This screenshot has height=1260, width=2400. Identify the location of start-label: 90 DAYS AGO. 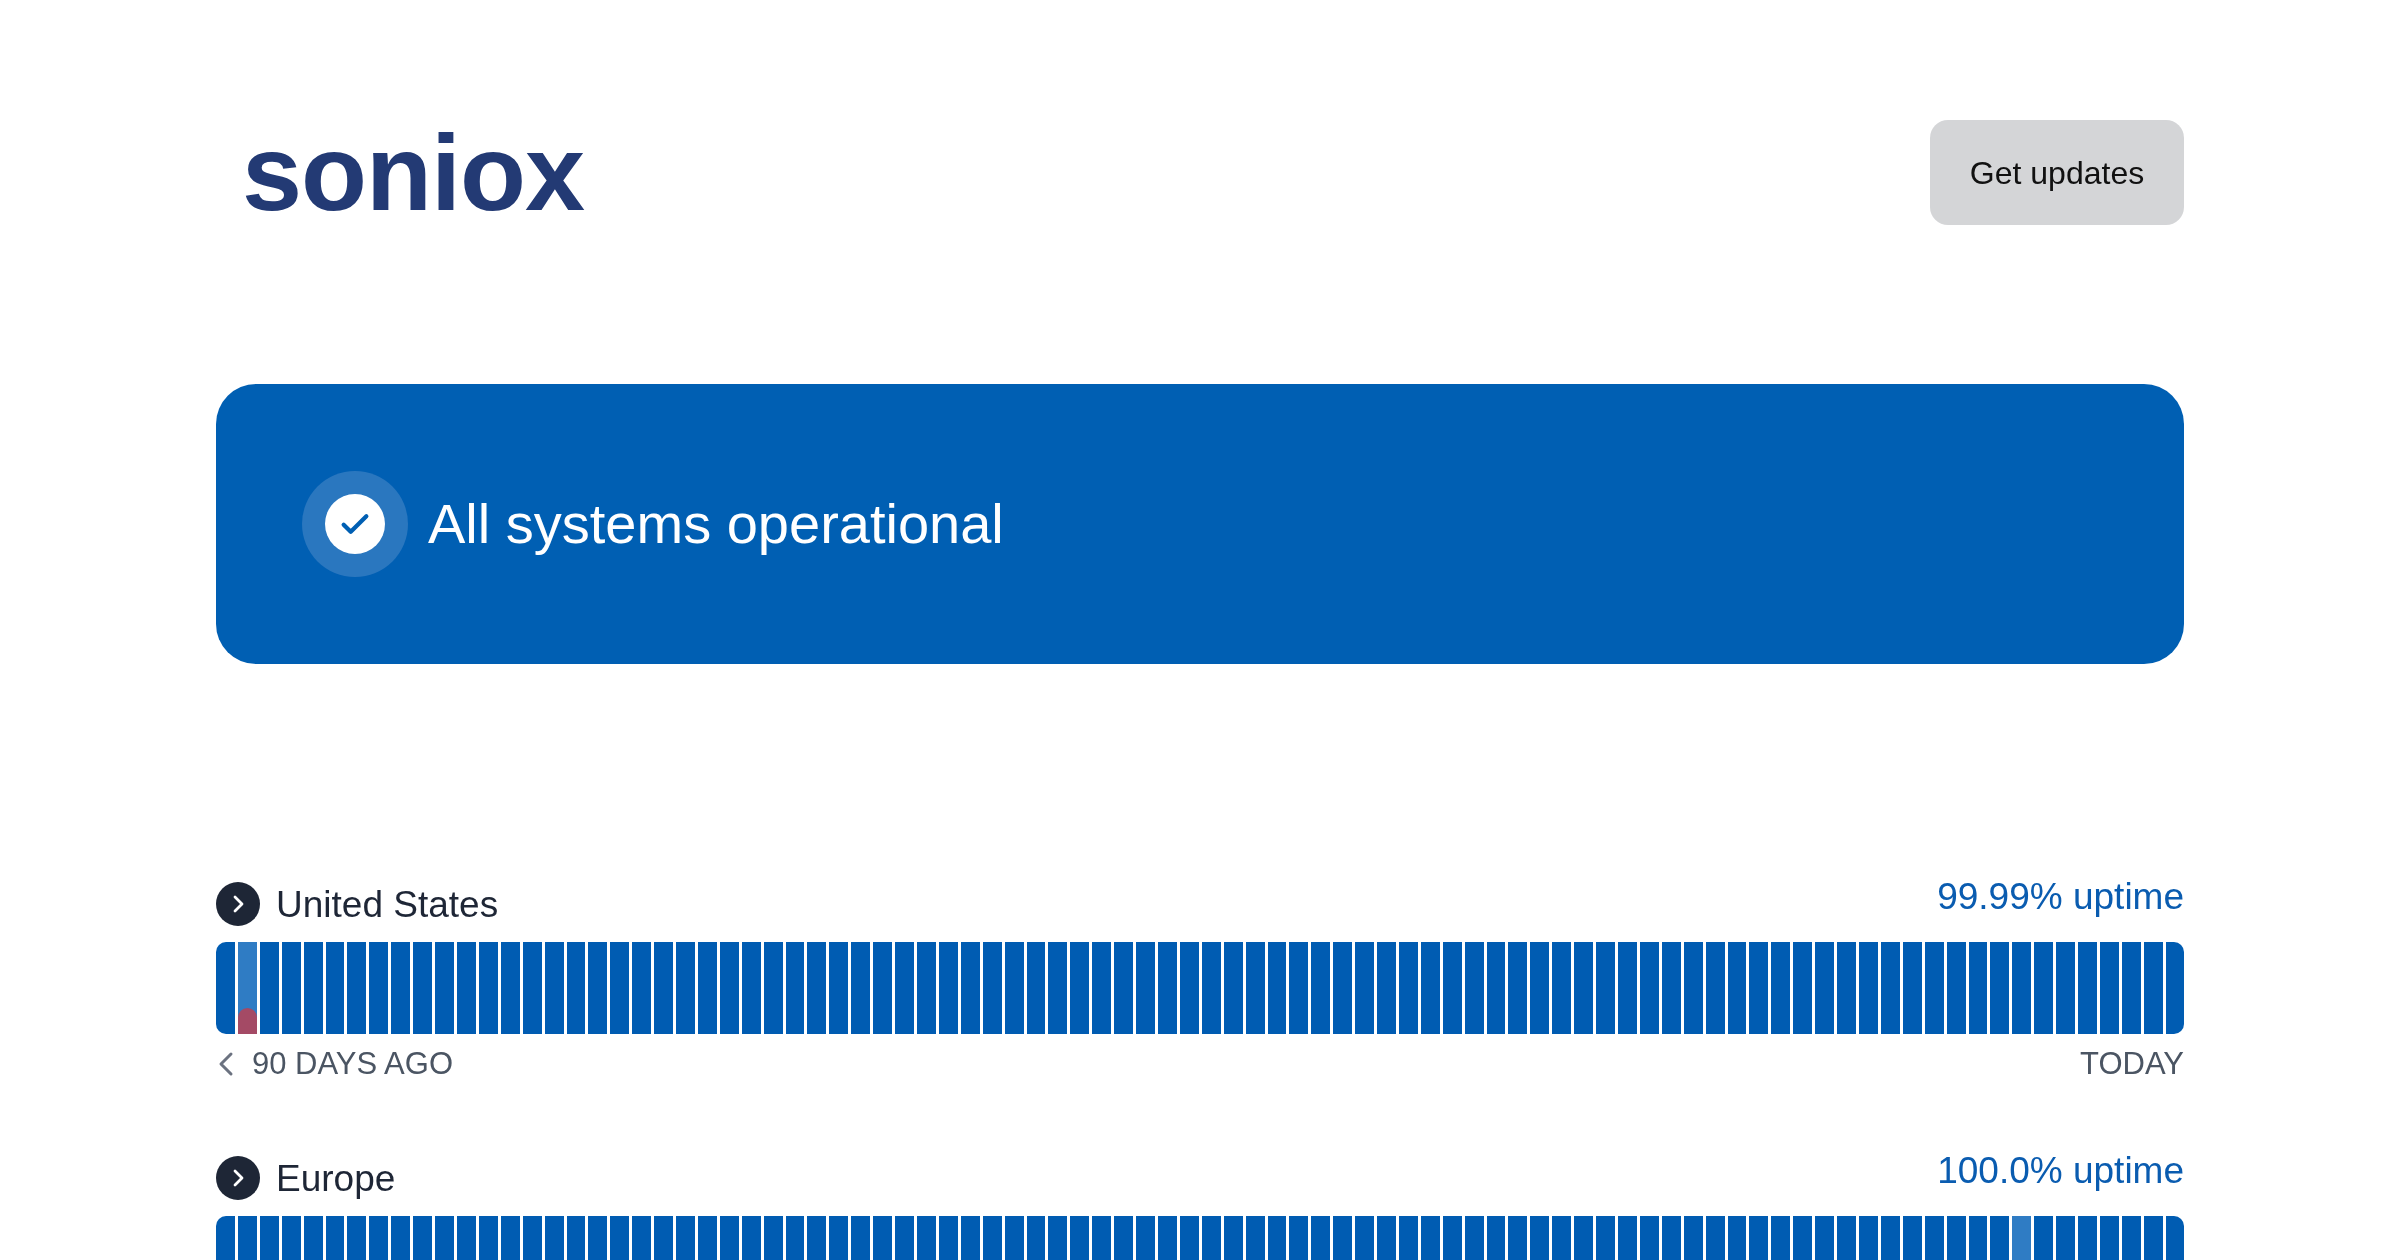
(352, 1063).